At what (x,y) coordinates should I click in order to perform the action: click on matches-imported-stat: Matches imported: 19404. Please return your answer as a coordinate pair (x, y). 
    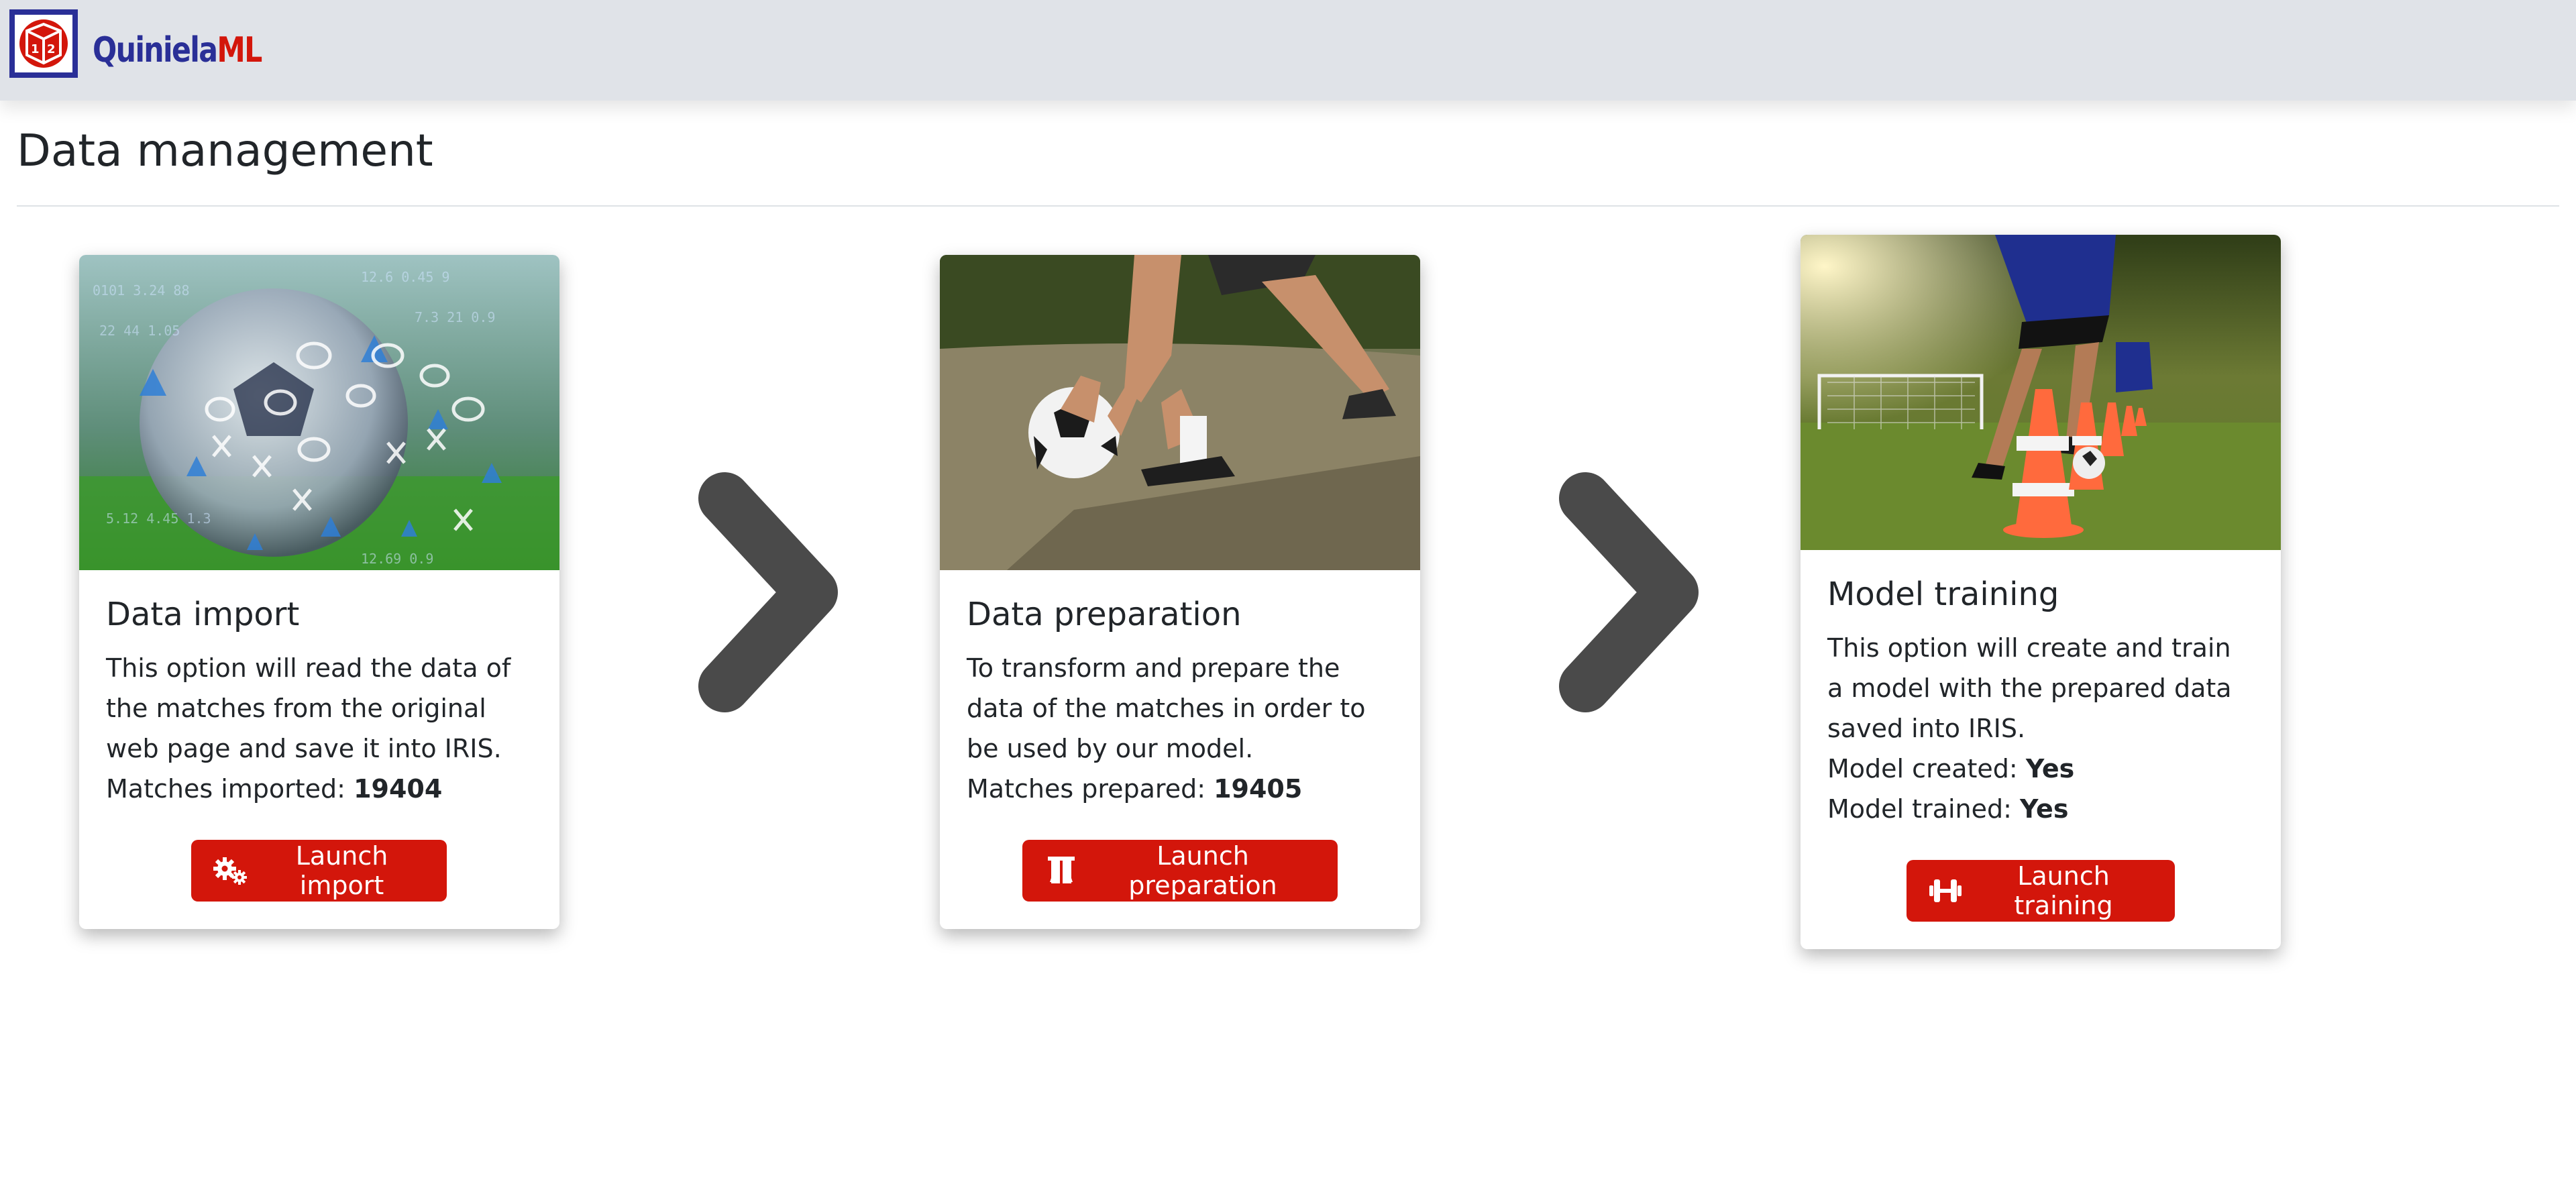
    Looking at the image, I should click on (319, 789).